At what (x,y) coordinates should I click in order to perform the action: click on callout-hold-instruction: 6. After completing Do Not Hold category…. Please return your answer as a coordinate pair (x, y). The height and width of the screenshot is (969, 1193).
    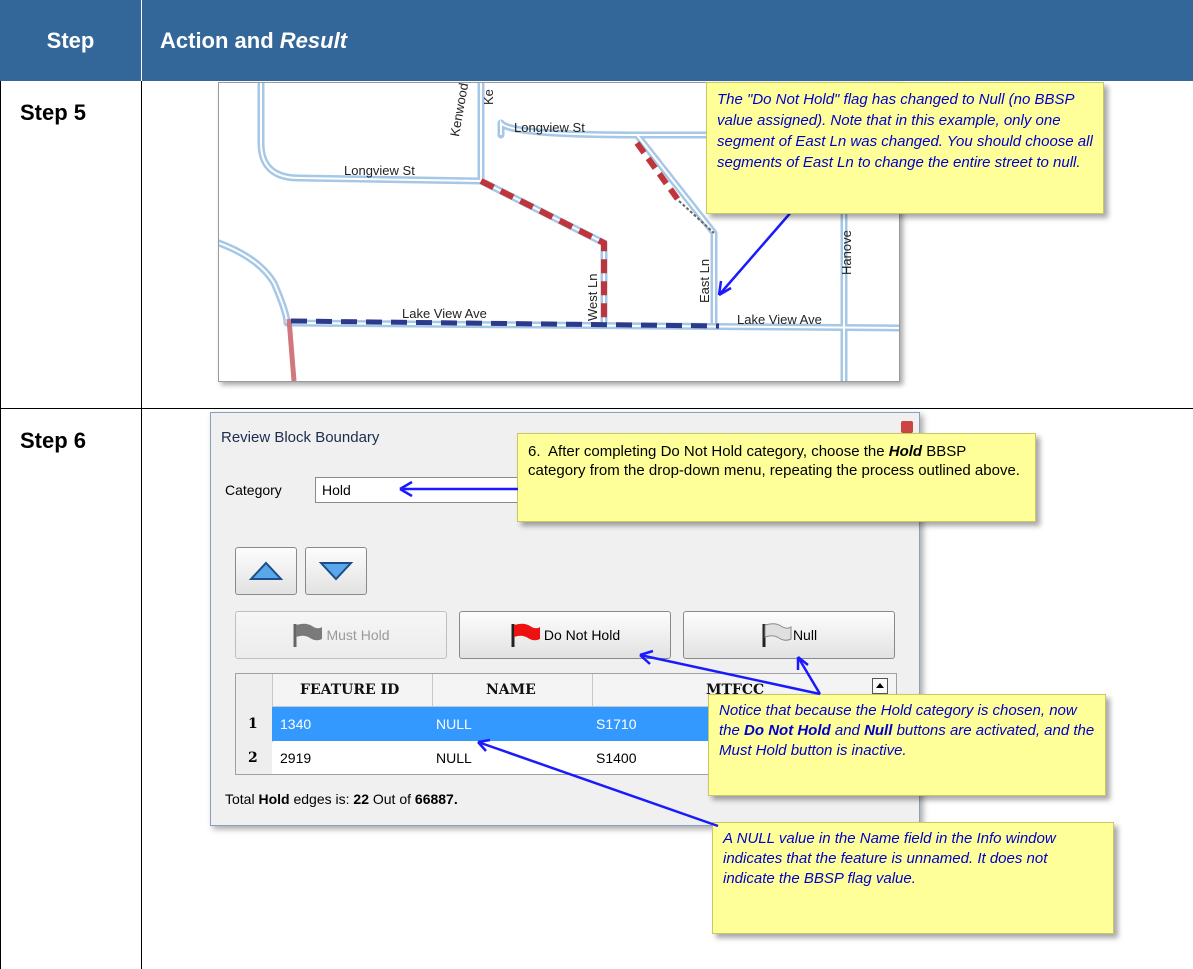
    Looking at the image, I should click on (776, 477).